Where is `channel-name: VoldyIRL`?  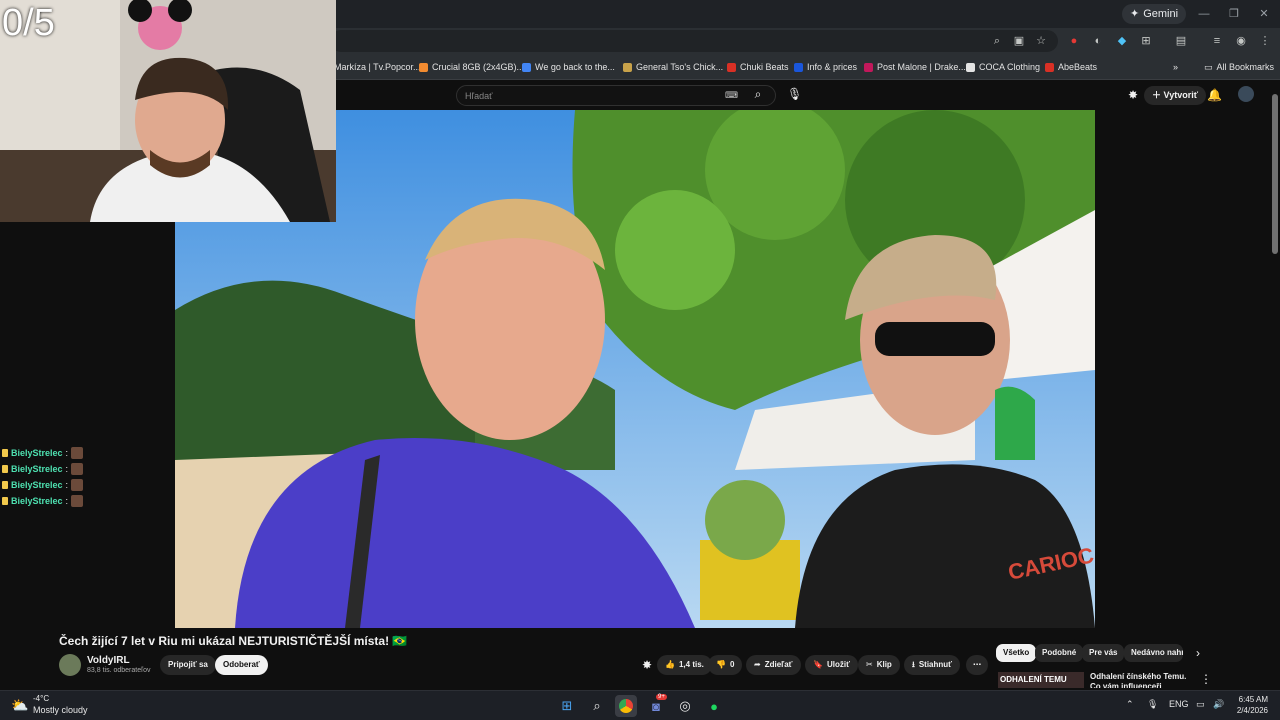 channel-name: VoldyIRL is located at coordinates (108, 660).